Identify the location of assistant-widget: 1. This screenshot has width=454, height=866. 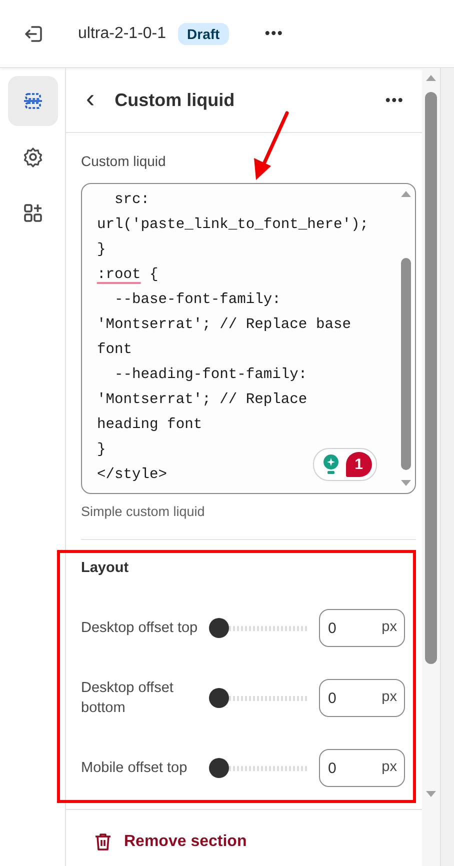
(344, 464).